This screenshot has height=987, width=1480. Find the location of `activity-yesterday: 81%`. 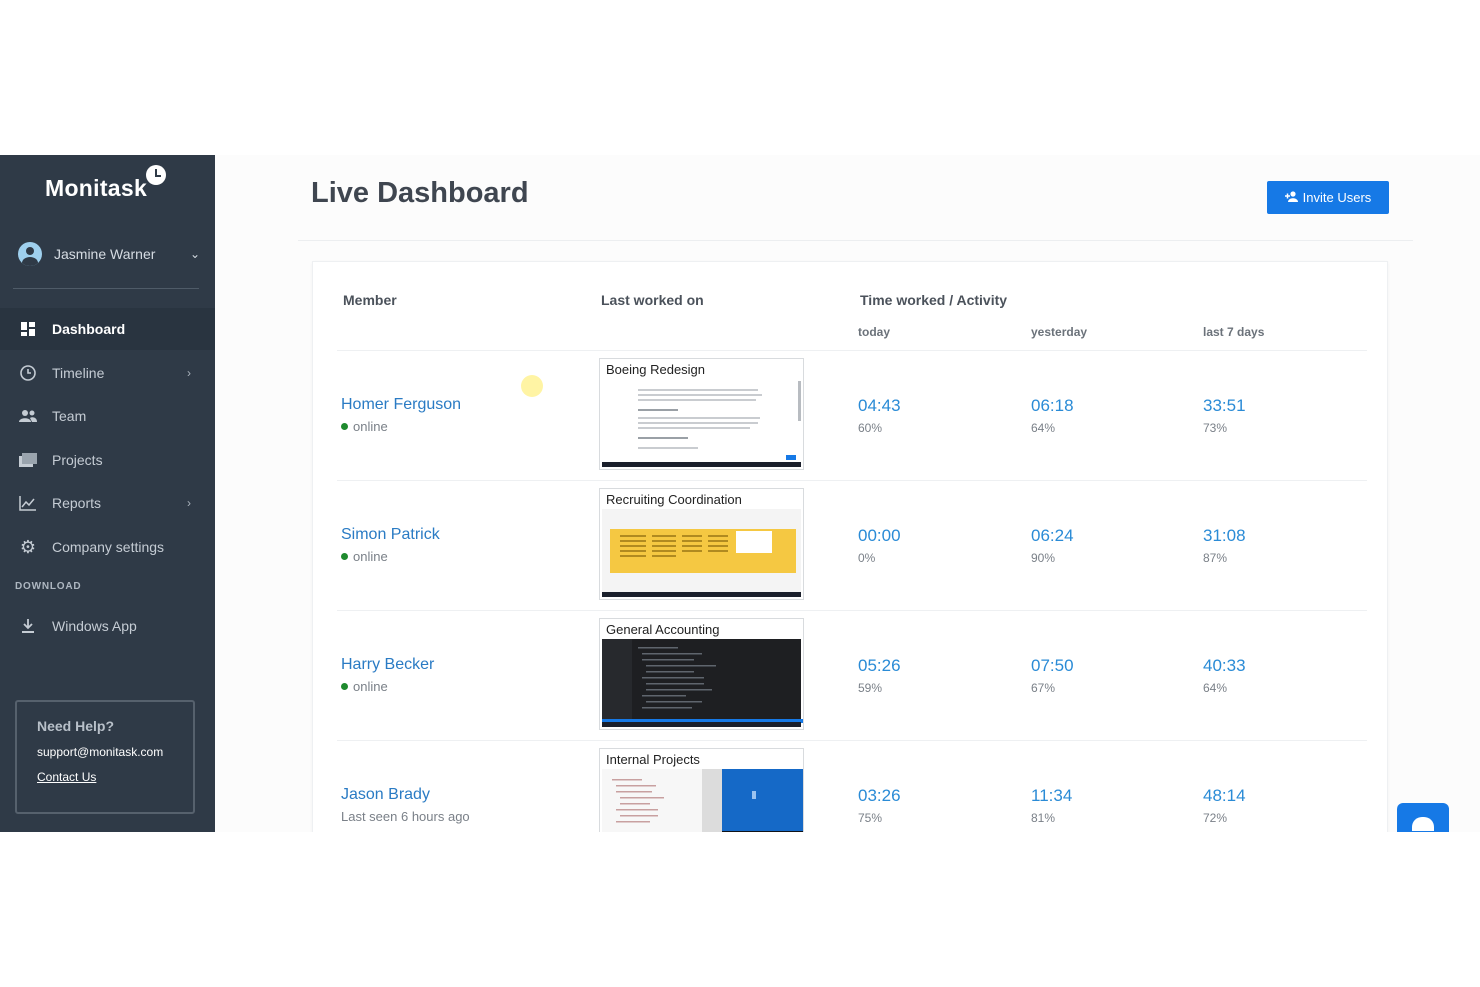

activity-yesterday: 81% is located at coordinates (1043, 818).